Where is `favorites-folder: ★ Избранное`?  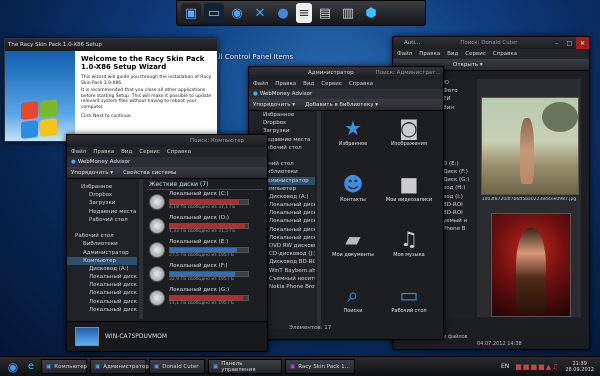 favorites-folder: ★ Избранное is located at coordinates (353, 138).